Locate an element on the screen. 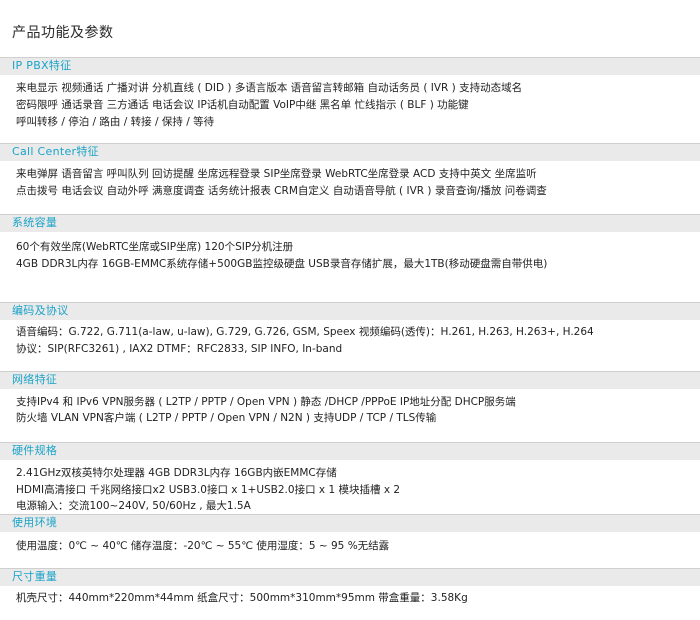  section-title: 使用环境 is located at coordinates (35, 522).